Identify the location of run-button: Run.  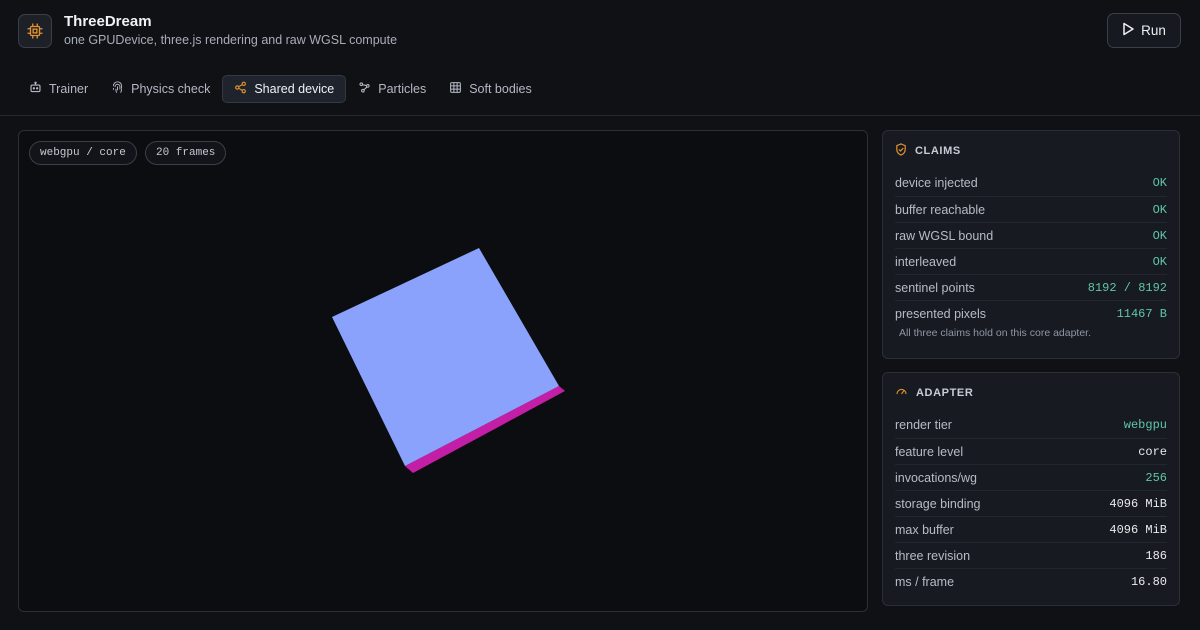
(1144, 30).